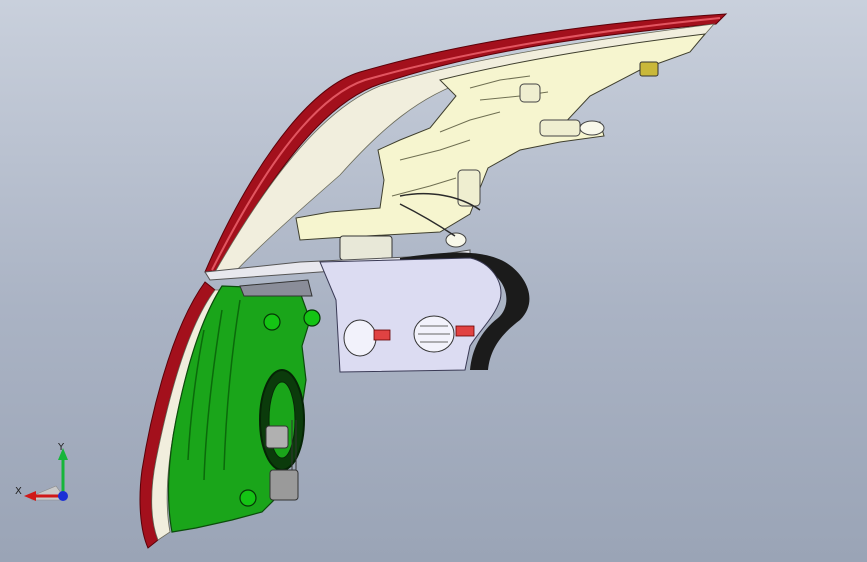  Describe the element at coordinates (649, 69) in the screenshot. I see `top-clip` at that location.